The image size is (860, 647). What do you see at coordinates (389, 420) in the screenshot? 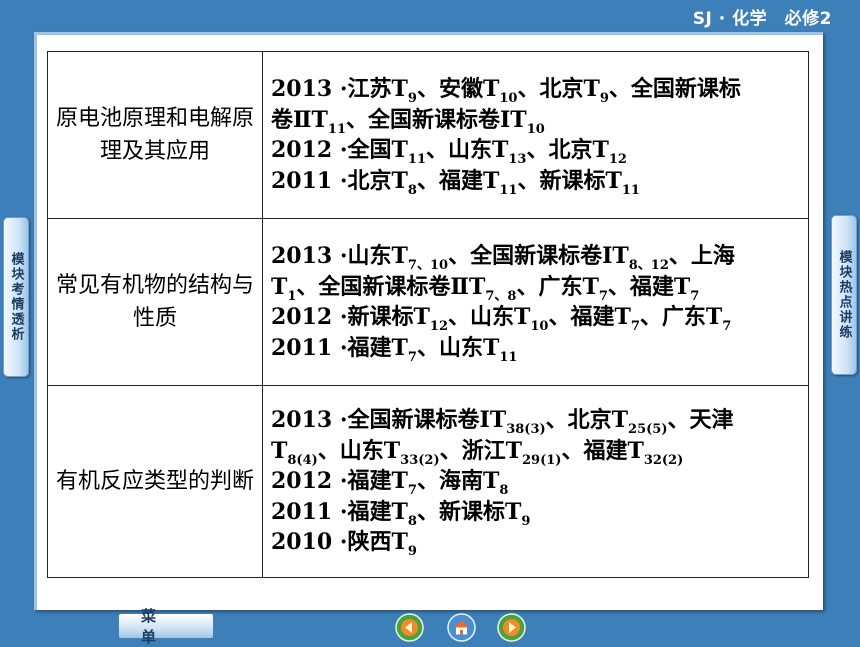
I see `exam-reference-text: 2013 ·全国新课标卷ⅠT` at bounding box center [389, 420].